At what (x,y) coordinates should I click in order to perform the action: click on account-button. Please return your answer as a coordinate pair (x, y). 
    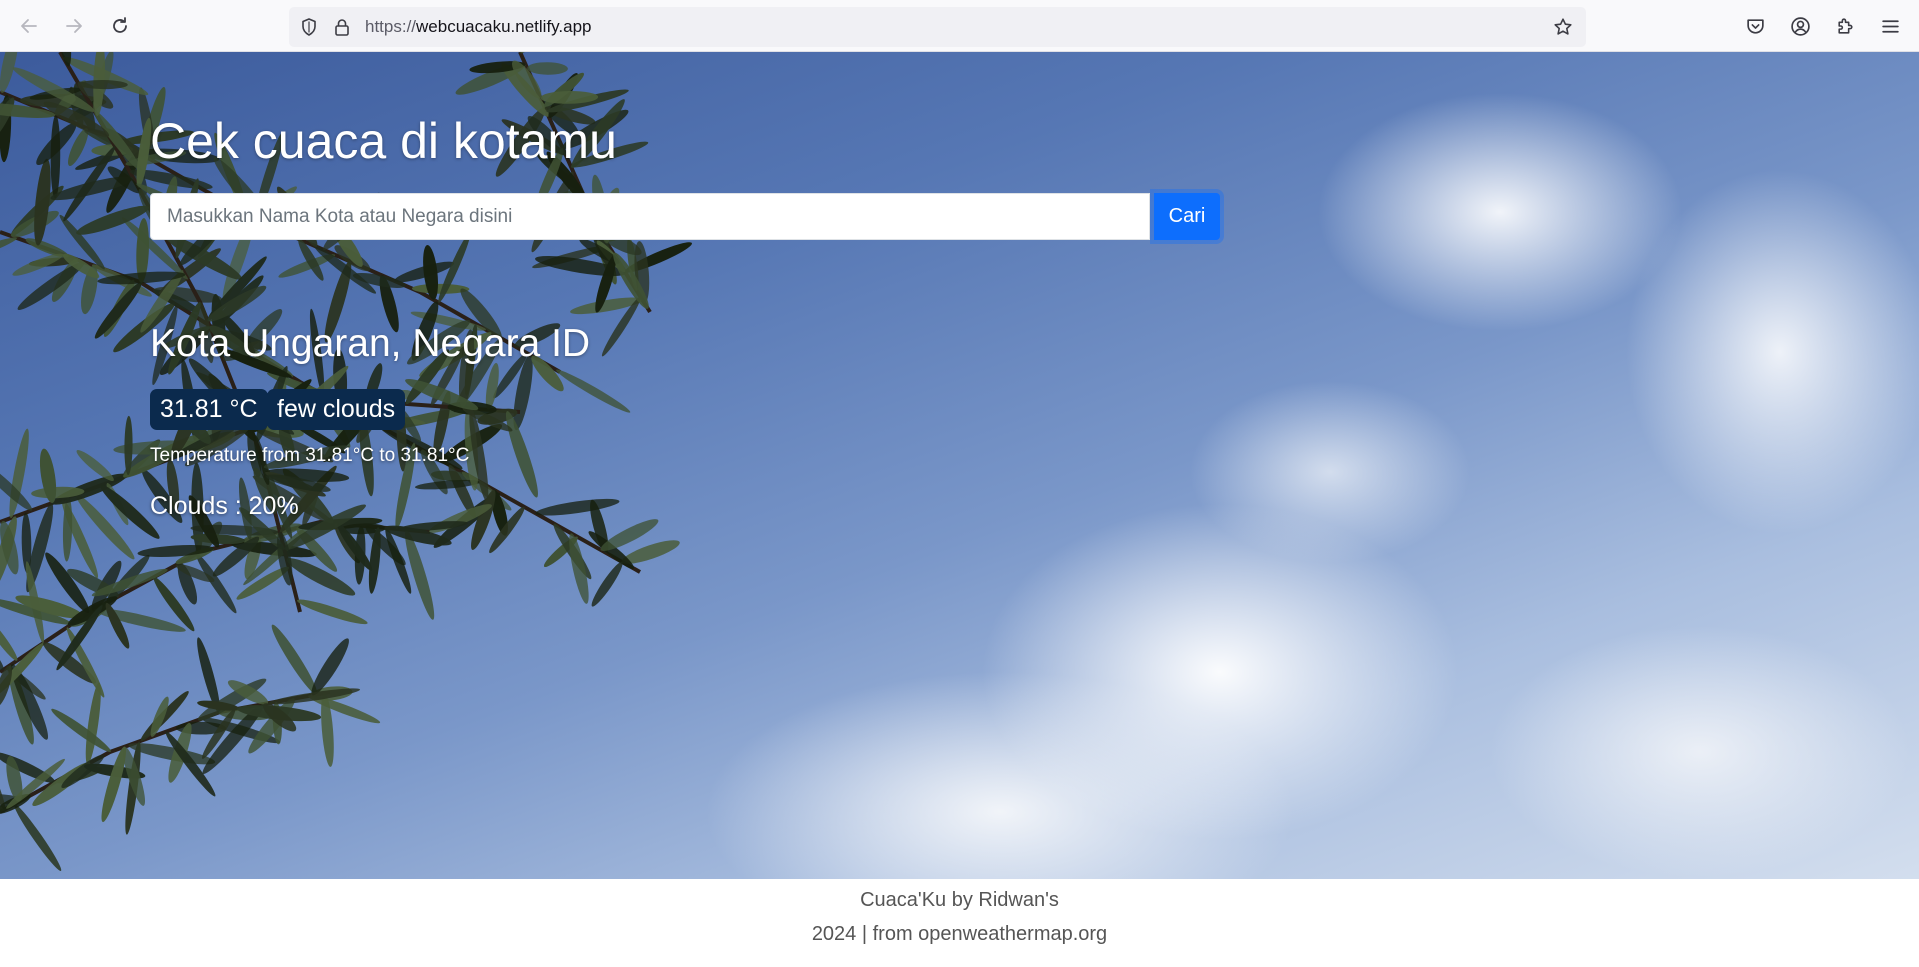
    Looking at the image, I should click on (1800, 26).